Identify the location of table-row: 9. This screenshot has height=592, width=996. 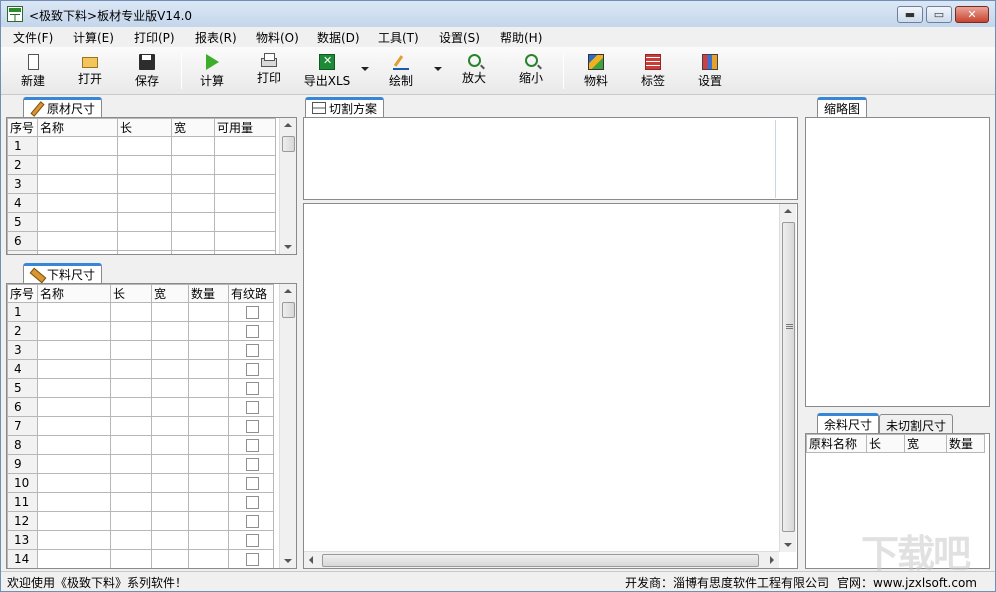
(140, 464).